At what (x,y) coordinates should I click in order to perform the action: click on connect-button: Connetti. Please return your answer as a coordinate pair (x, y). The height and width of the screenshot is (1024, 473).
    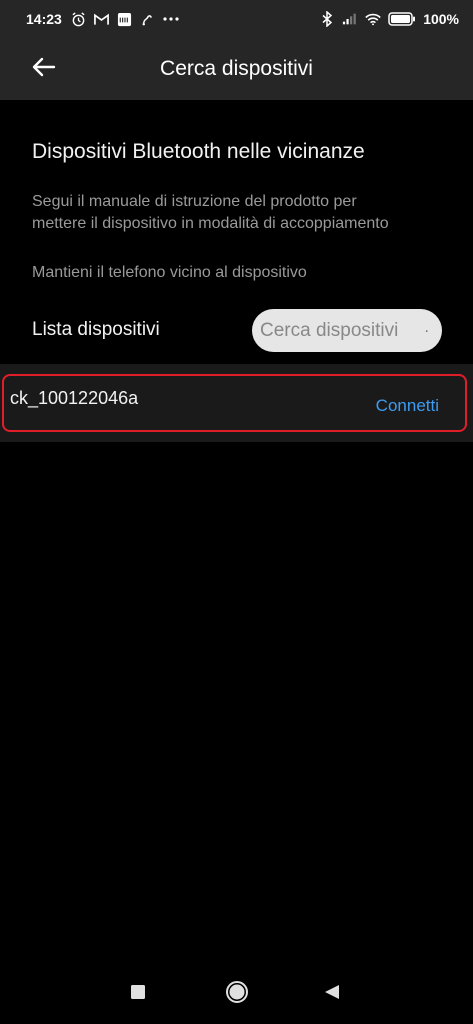
    Looking at the image, I should click on (407, 406).